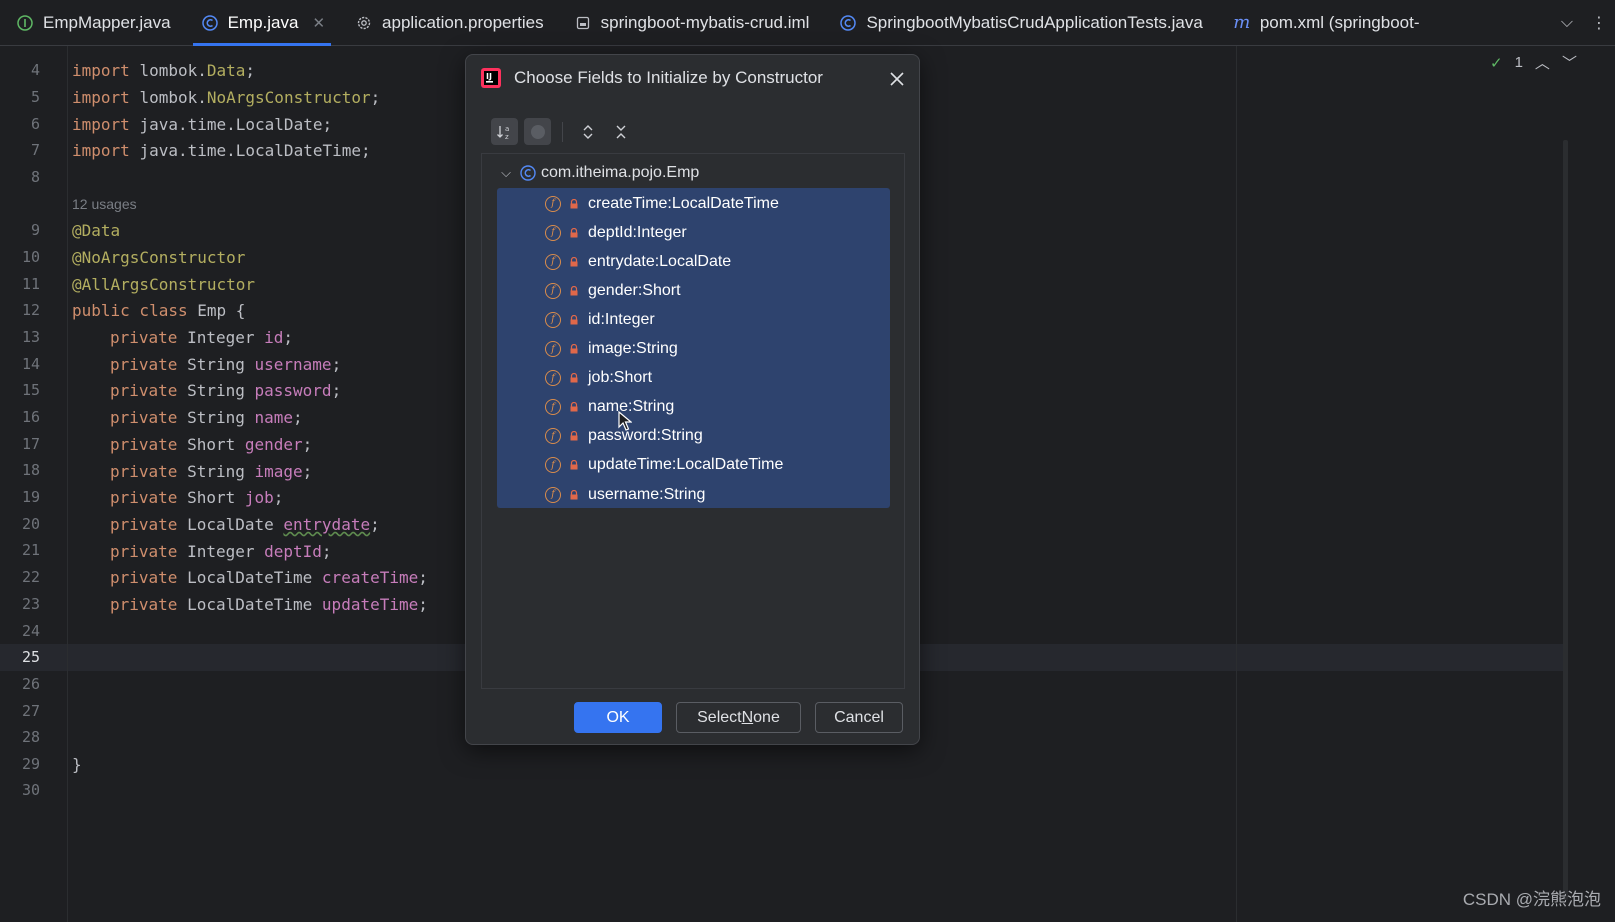 This screenshot has height=922, width=1615. What do you see at coordinates (20, 284) in the screenshot?
I see `line-number: 11` at bounding box center [20, 284].